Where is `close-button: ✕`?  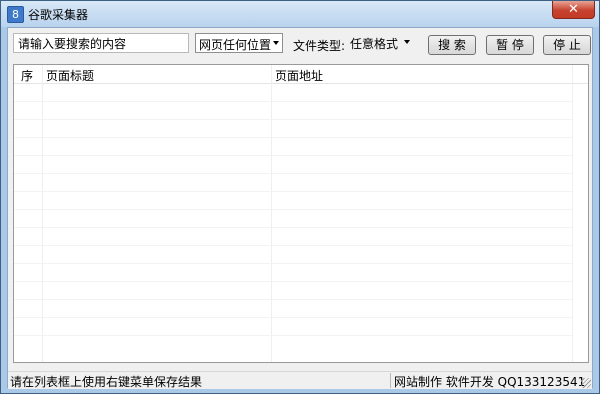
close-button: ✕ is located at coordinates (573, 10).